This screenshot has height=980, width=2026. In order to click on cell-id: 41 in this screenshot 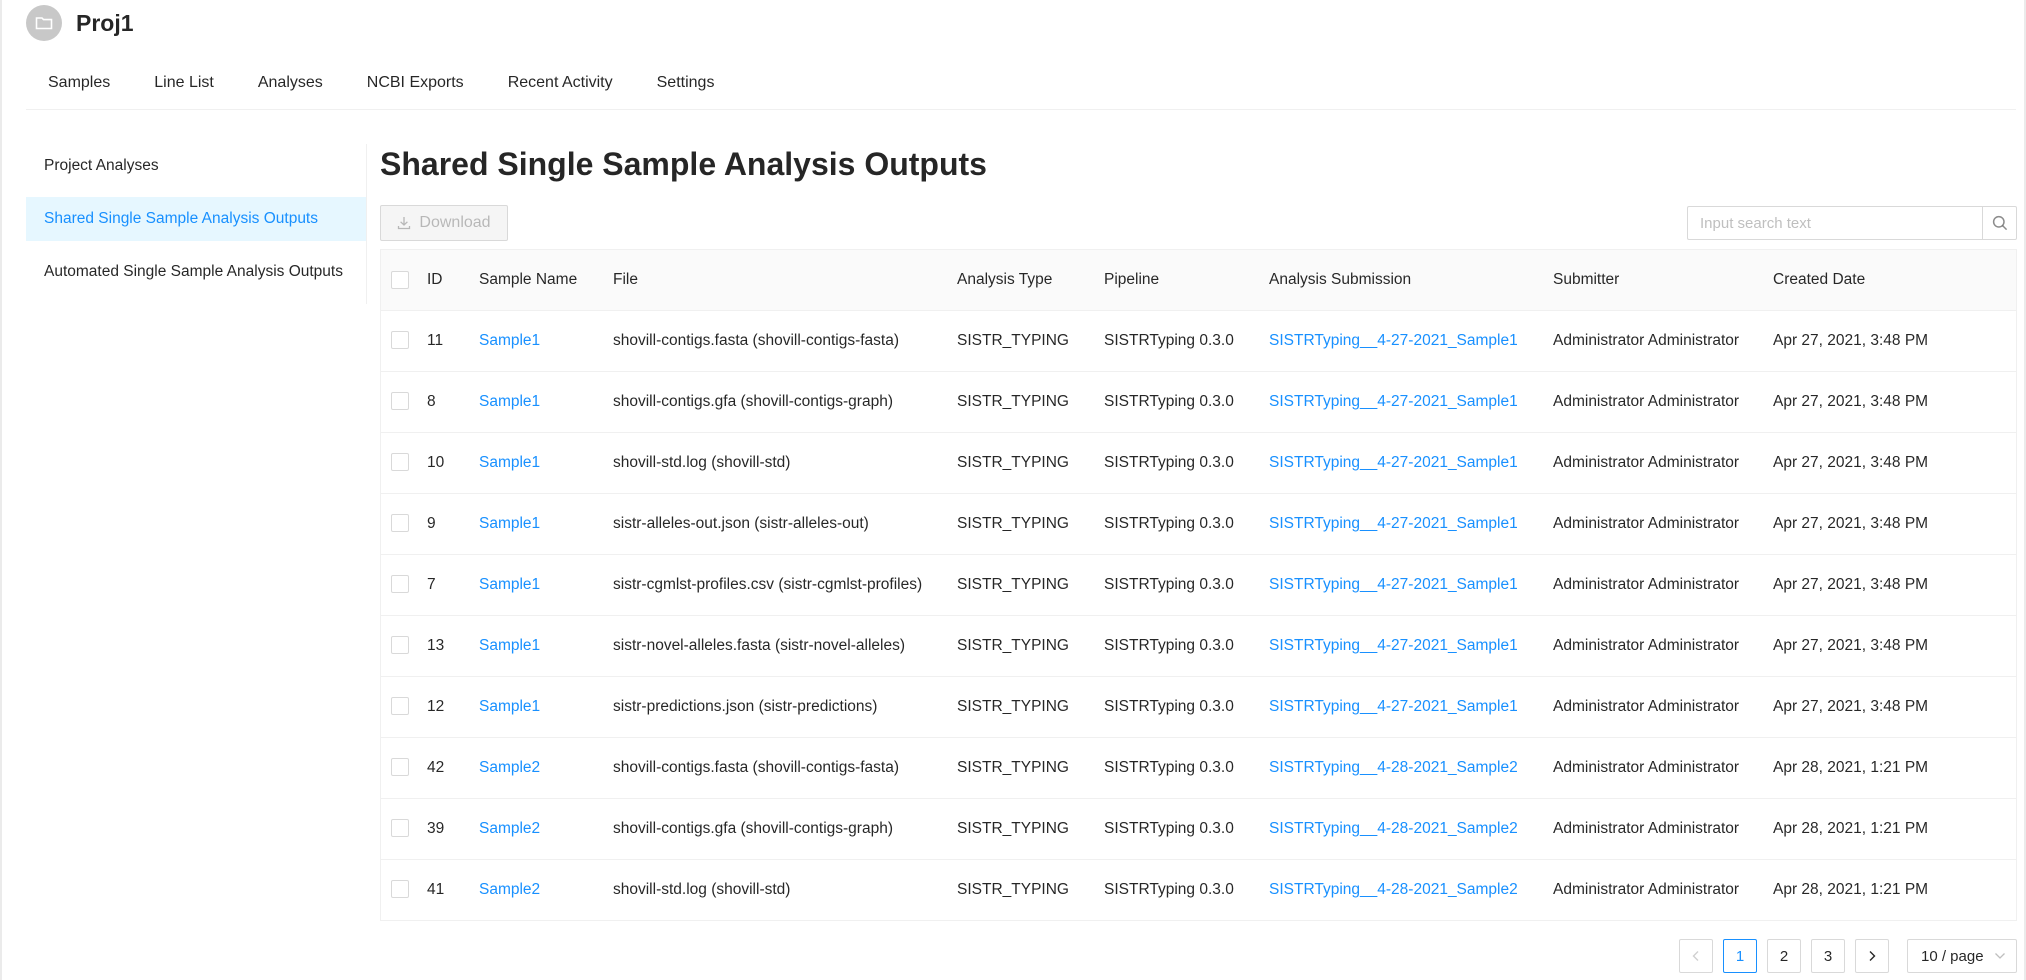, I will do `click(453, 890)`.